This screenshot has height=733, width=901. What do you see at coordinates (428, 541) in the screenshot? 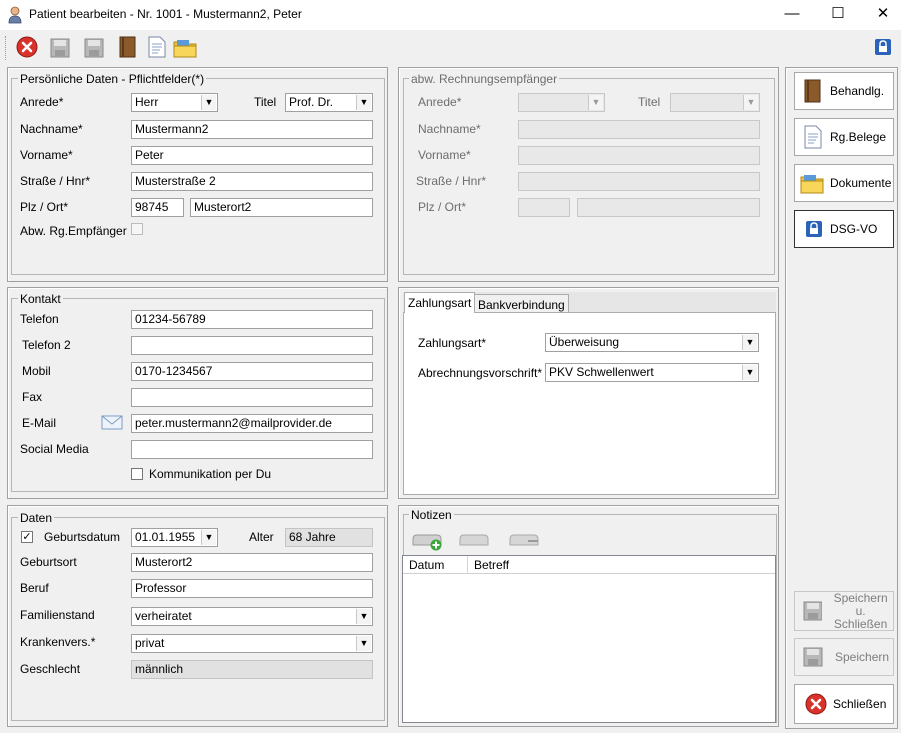
I see `add-note-icon` at bounding box center [428, 541].